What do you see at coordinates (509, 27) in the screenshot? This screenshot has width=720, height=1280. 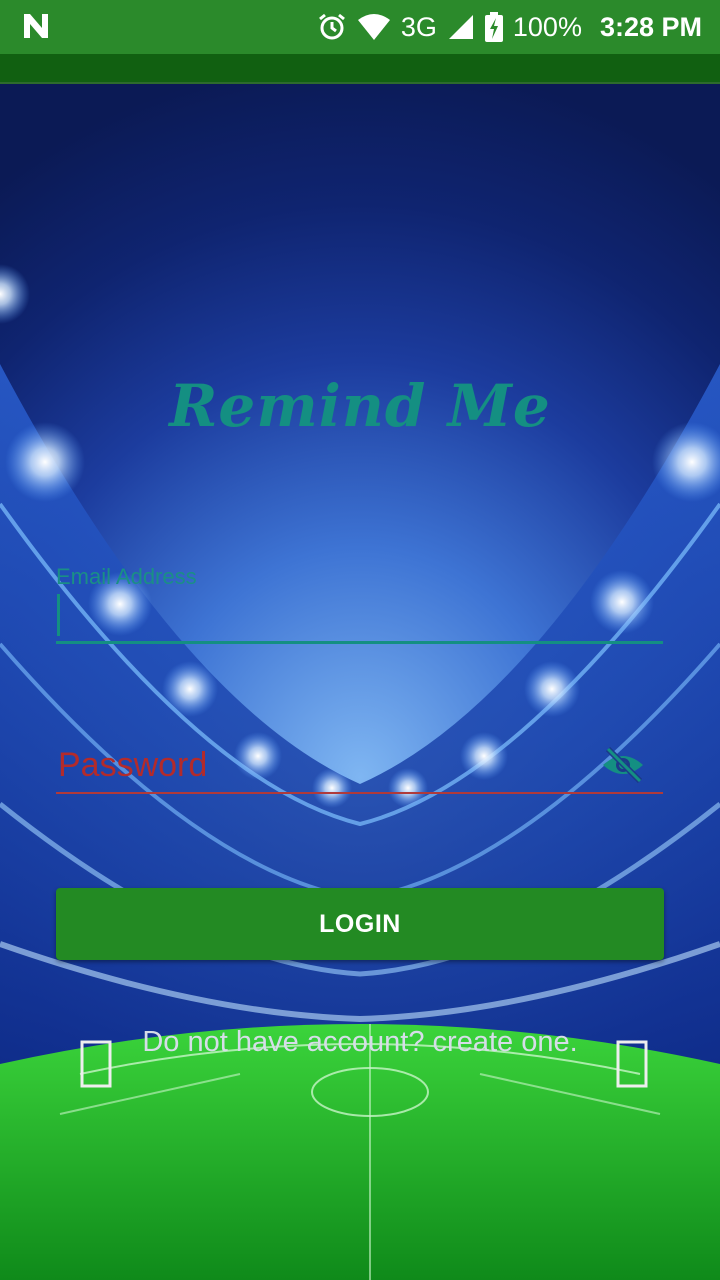 I see `status-icons: 3G 100% 3:28 PM` at bounding box center [509, 27].